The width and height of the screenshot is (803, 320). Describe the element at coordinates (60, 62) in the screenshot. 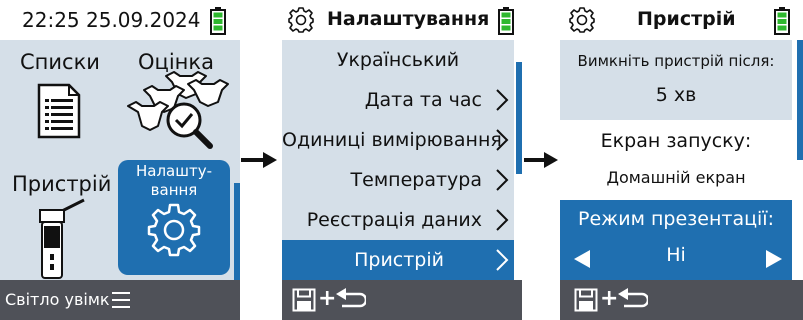

I see `tile-lists-label: Списки` at that location.